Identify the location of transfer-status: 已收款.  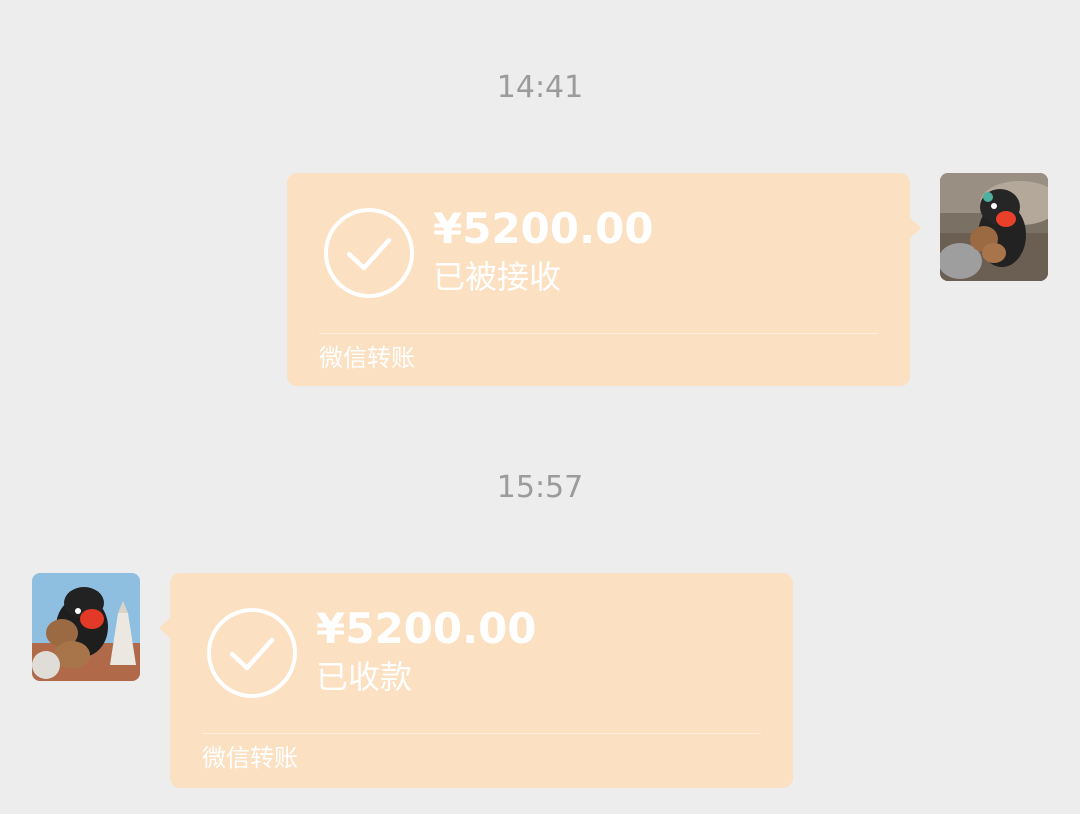
(364, 677).